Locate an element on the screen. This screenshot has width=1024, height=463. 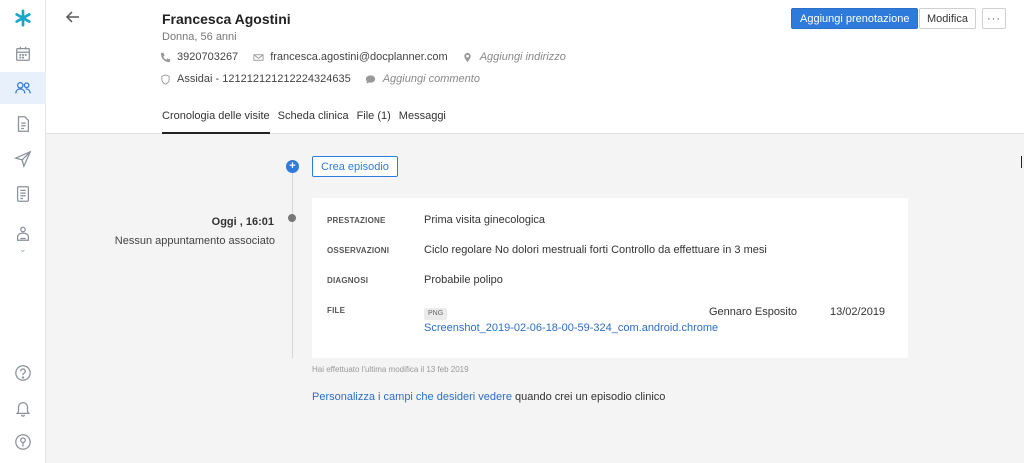
bell-icon is located at coordinates (23, 408).